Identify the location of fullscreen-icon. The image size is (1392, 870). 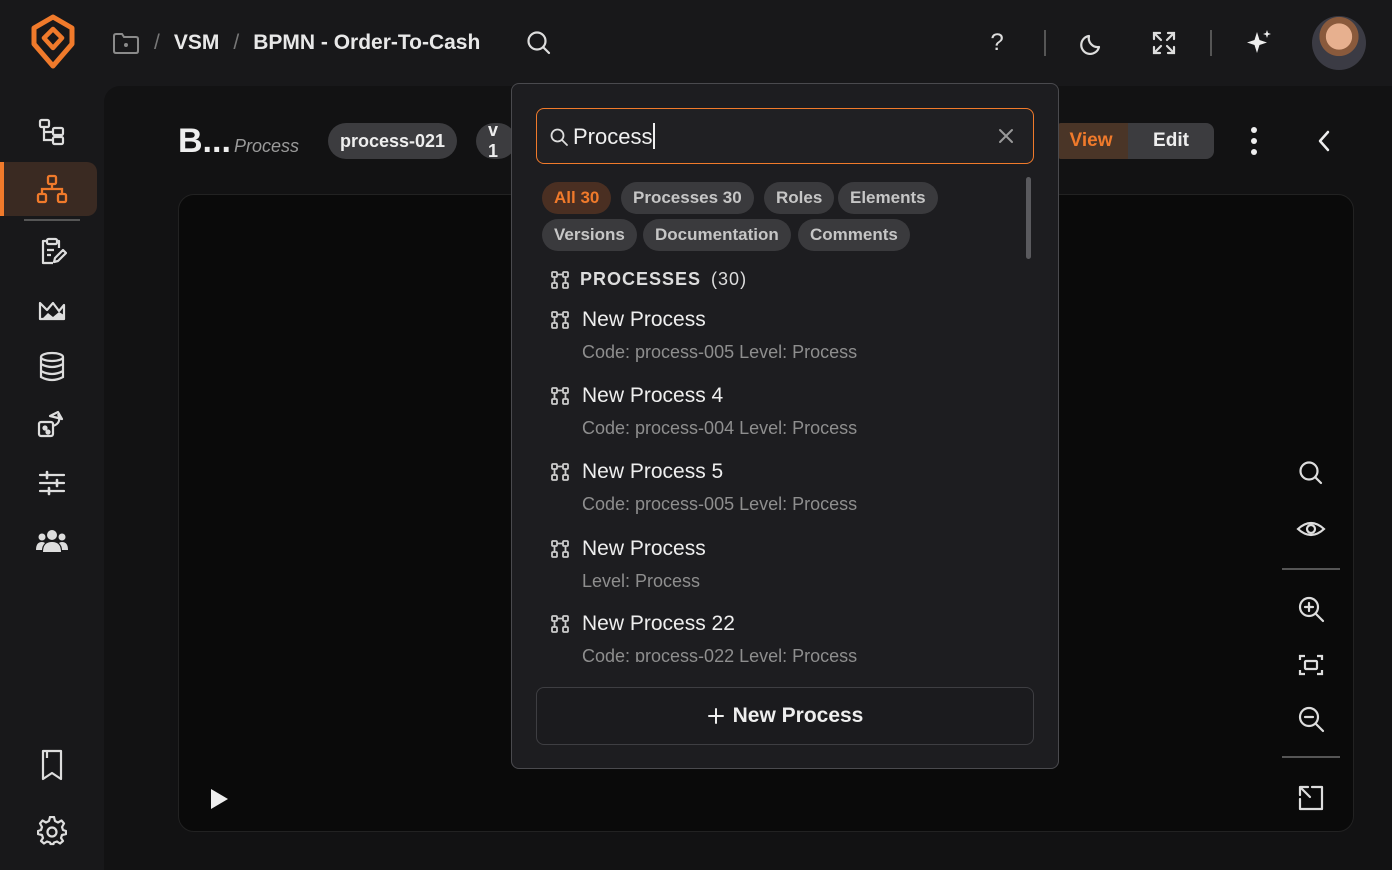
(1164, 43).